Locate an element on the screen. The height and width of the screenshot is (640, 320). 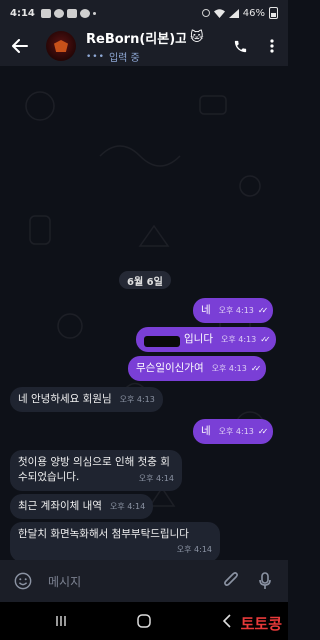
emoji-button is located at coordinates (23, 581).